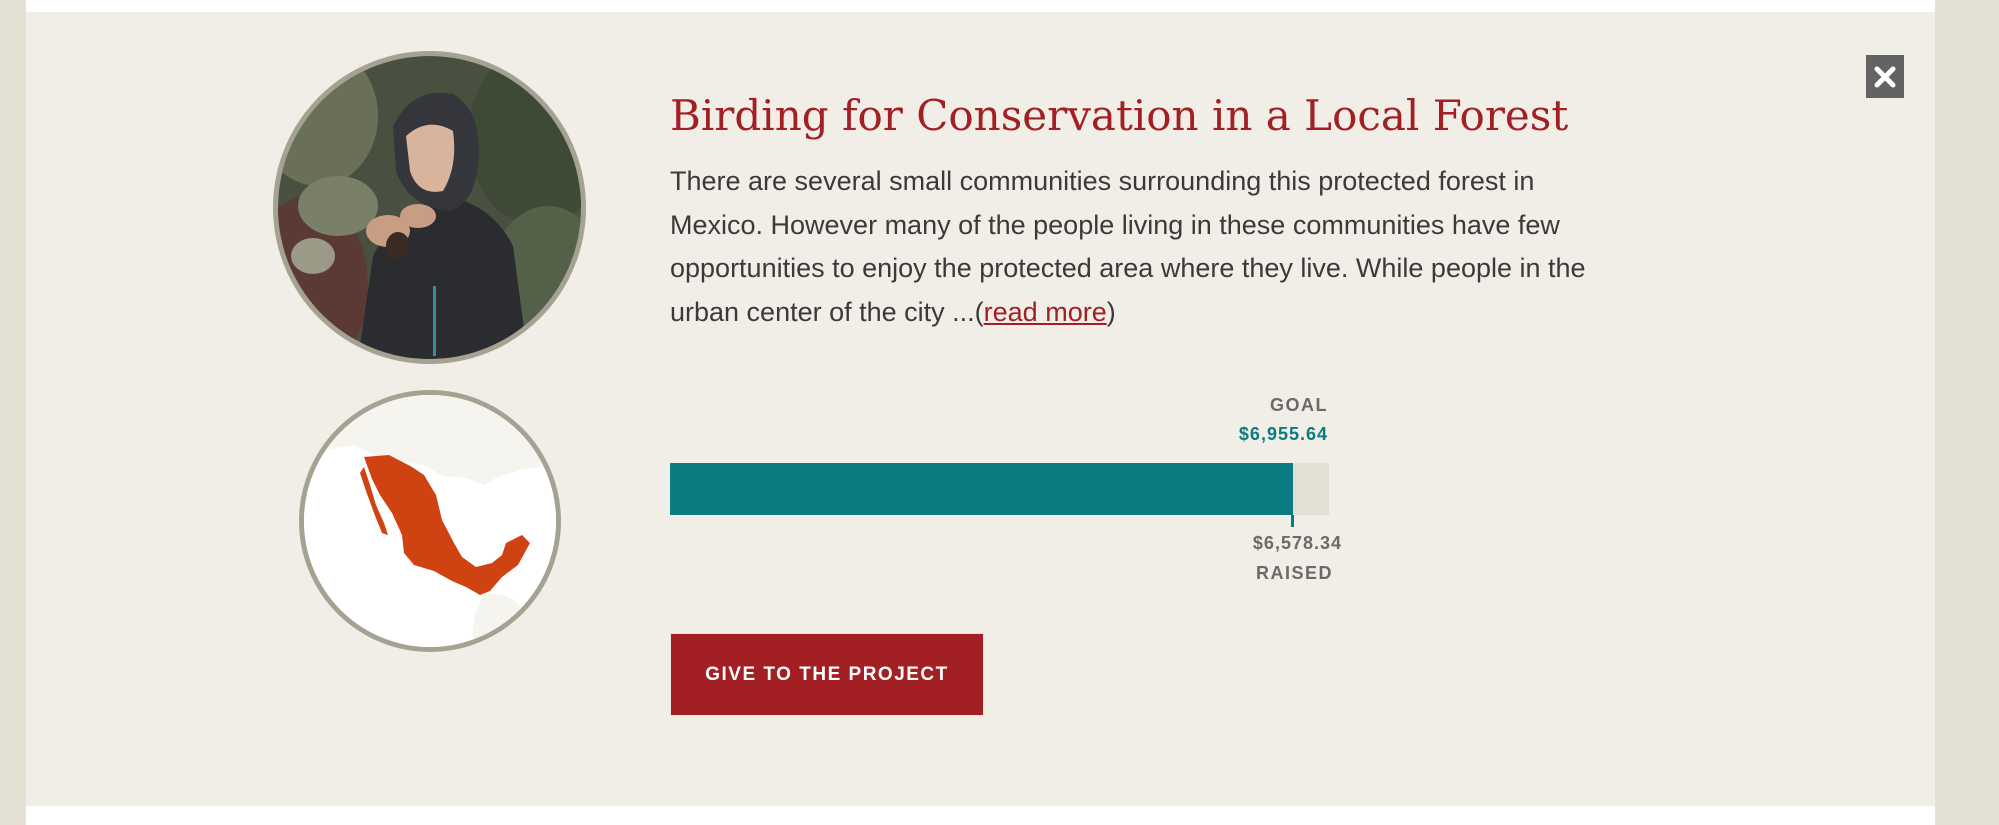 The height and width of the screenshot is (825, 1999). What do you see at coordinates (981, 489) in the screenshot?
I see `funding-progress-fill` at bounding box center [981, 489].